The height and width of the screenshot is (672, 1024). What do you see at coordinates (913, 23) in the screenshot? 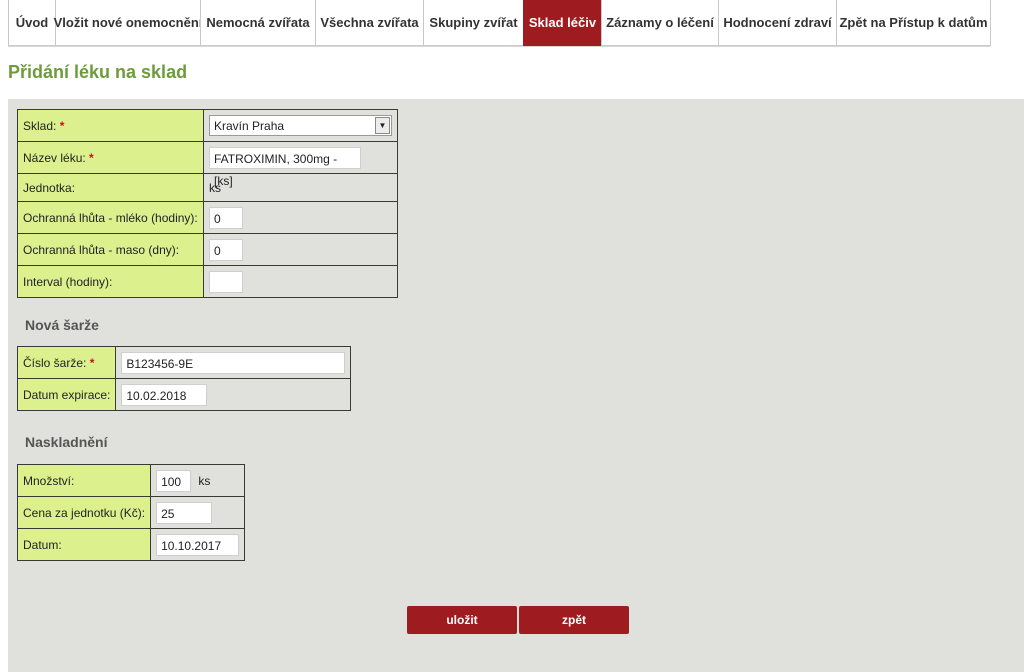
I see `tab-zpet-na-pristup-k-datum: Zpět na Přístup k datům` at bounding box center [913, 23].